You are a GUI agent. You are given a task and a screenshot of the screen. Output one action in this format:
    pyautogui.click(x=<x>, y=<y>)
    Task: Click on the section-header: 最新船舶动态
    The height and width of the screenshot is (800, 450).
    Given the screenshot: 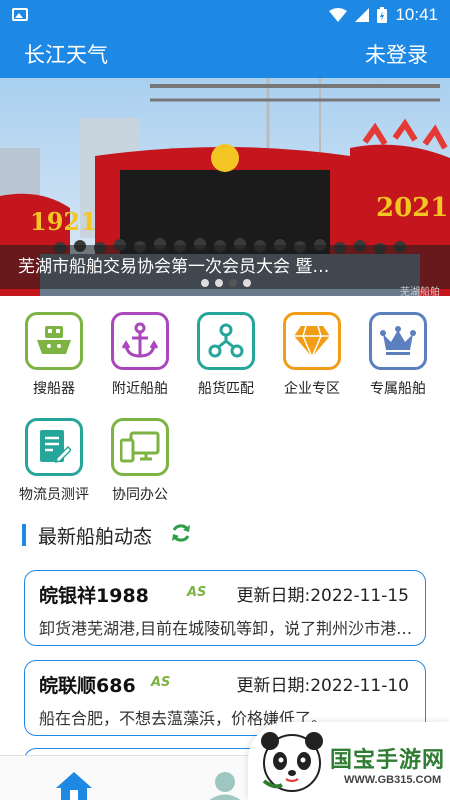 What is the action you would take?
    pyautogui.click(x=107, y=535)
    